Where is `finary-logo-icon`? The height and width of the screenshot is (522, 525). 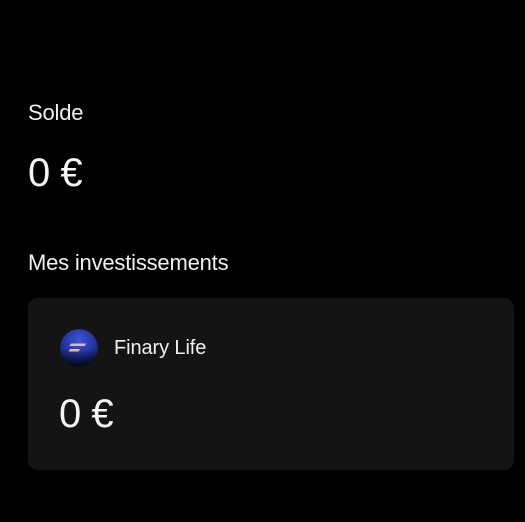 finary-logo-icon is located at coordinates (79, 348).